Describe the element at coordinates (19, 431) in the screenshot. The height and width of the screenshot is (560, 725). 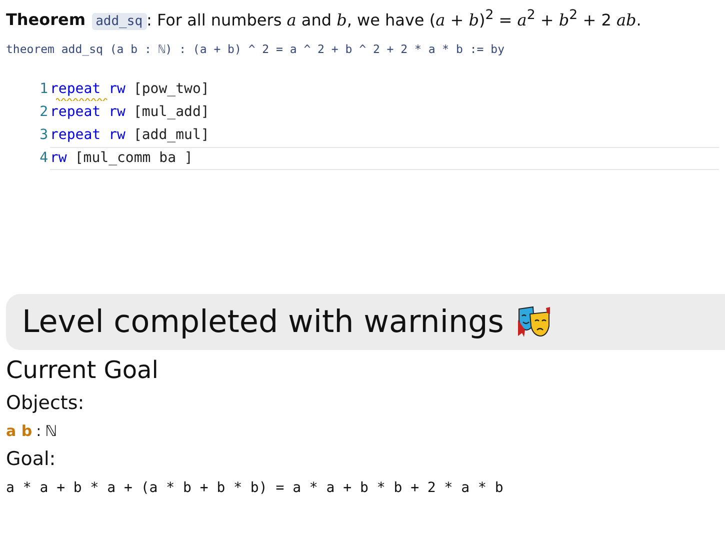
I see `variable-names: a b` at that location.